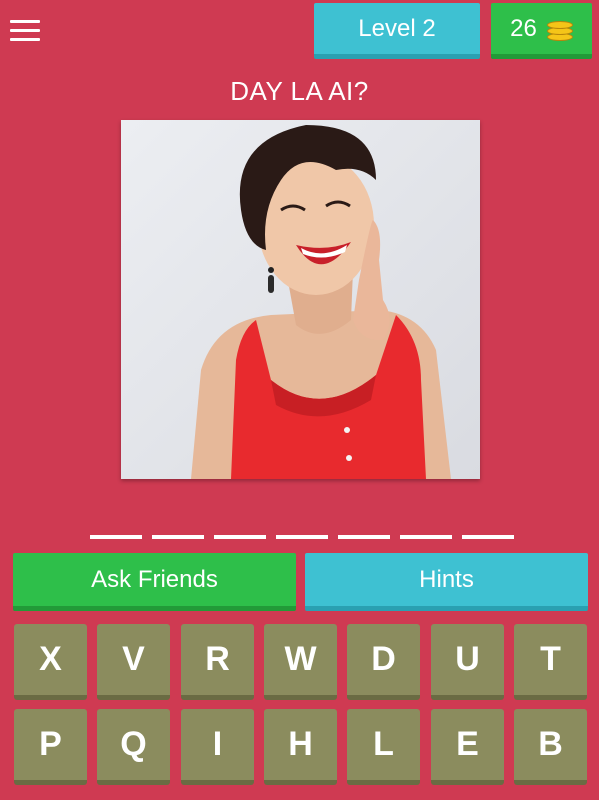 The width and height of the screenshot is (599, 800). Describe the element at coordinates (299, 91) in the screenshot. I see `question-text: DAY LA AI?` at that location.